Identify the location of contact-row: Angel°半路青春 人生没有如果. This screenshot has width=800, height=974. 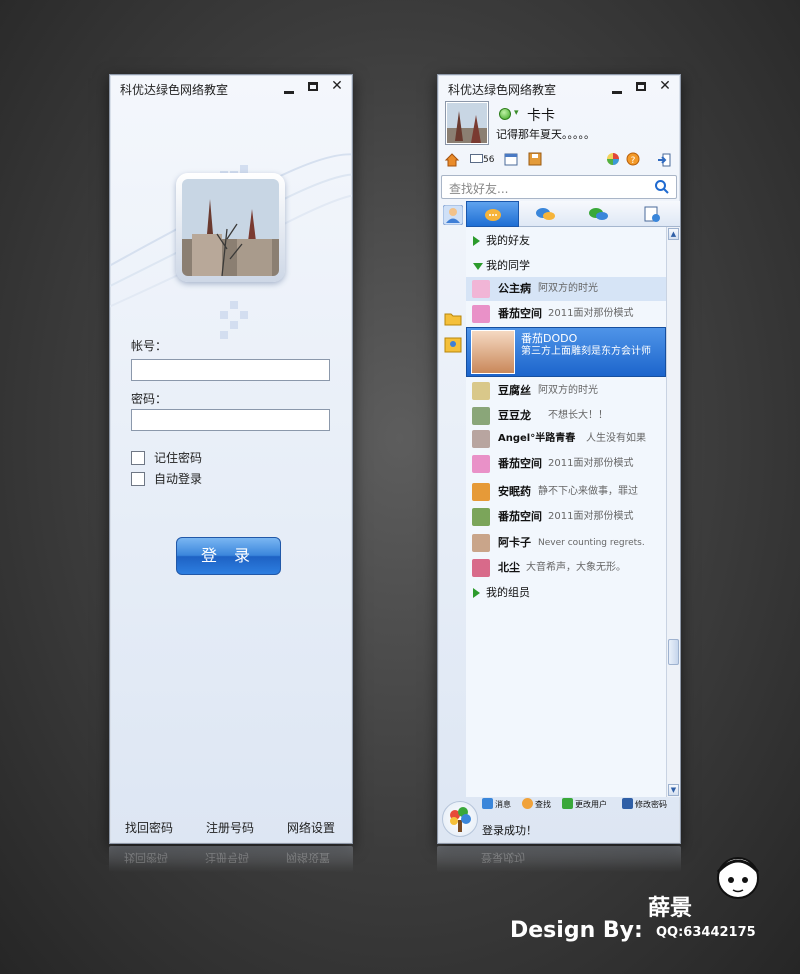
(566, 439).